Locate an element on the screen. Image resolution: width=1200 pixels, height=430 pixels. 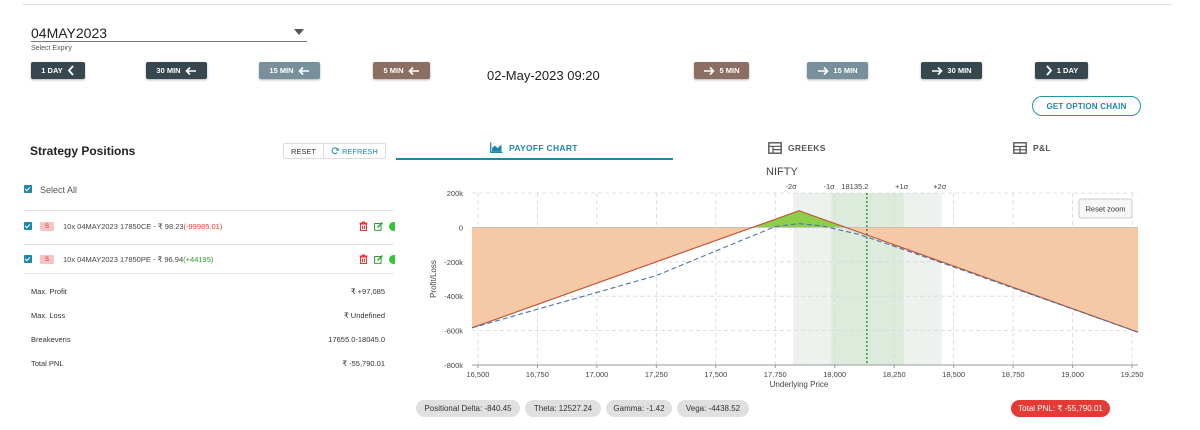
y-tick-label: 200k is located at coordinates (455, 193).